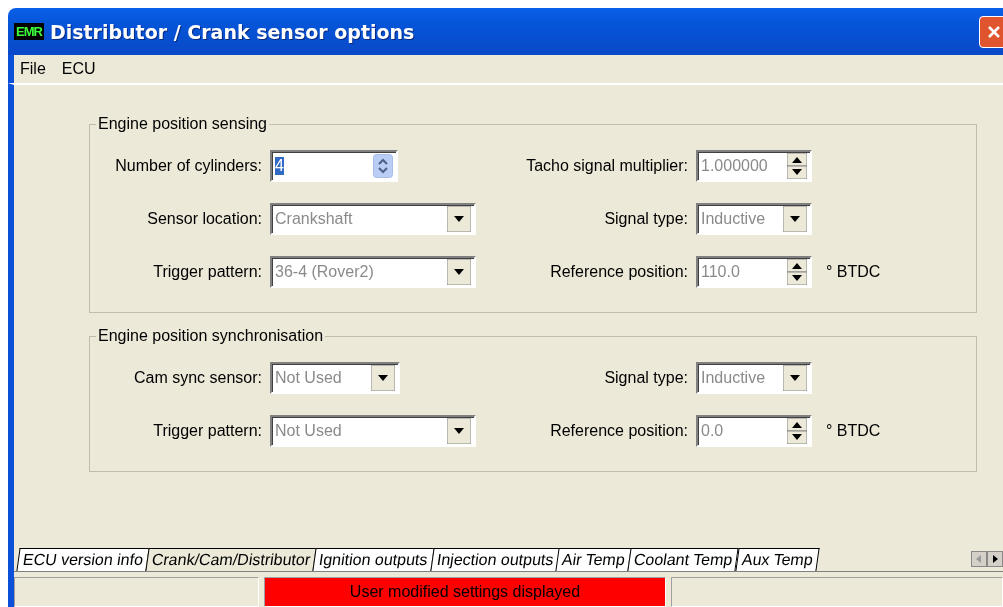 This screenshot has width=1003, height=607. I want to click on tab: ECU version info, so click(83, 559).